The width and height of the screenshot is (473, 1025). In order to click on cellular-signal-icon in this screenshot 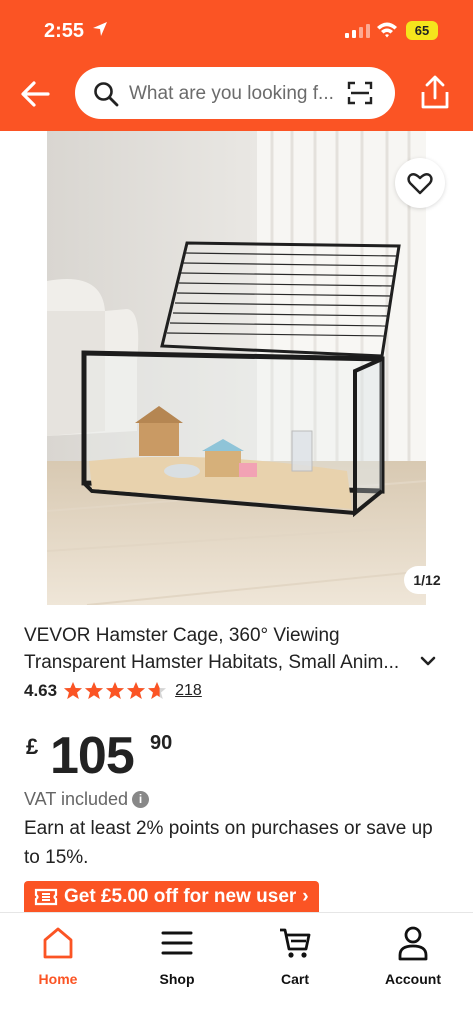, I will do `click(357, 31)`.